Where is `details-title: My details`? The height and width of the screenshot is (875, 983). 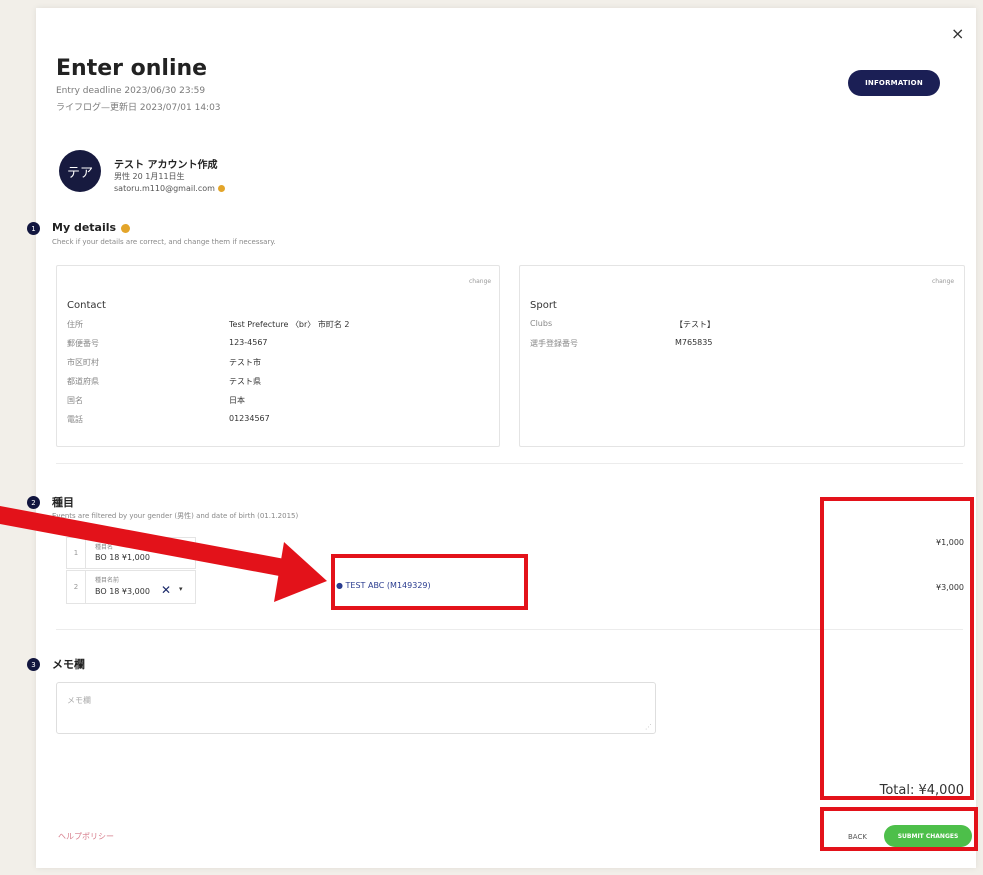 details-title: My details is located at coordinates (84, 227).